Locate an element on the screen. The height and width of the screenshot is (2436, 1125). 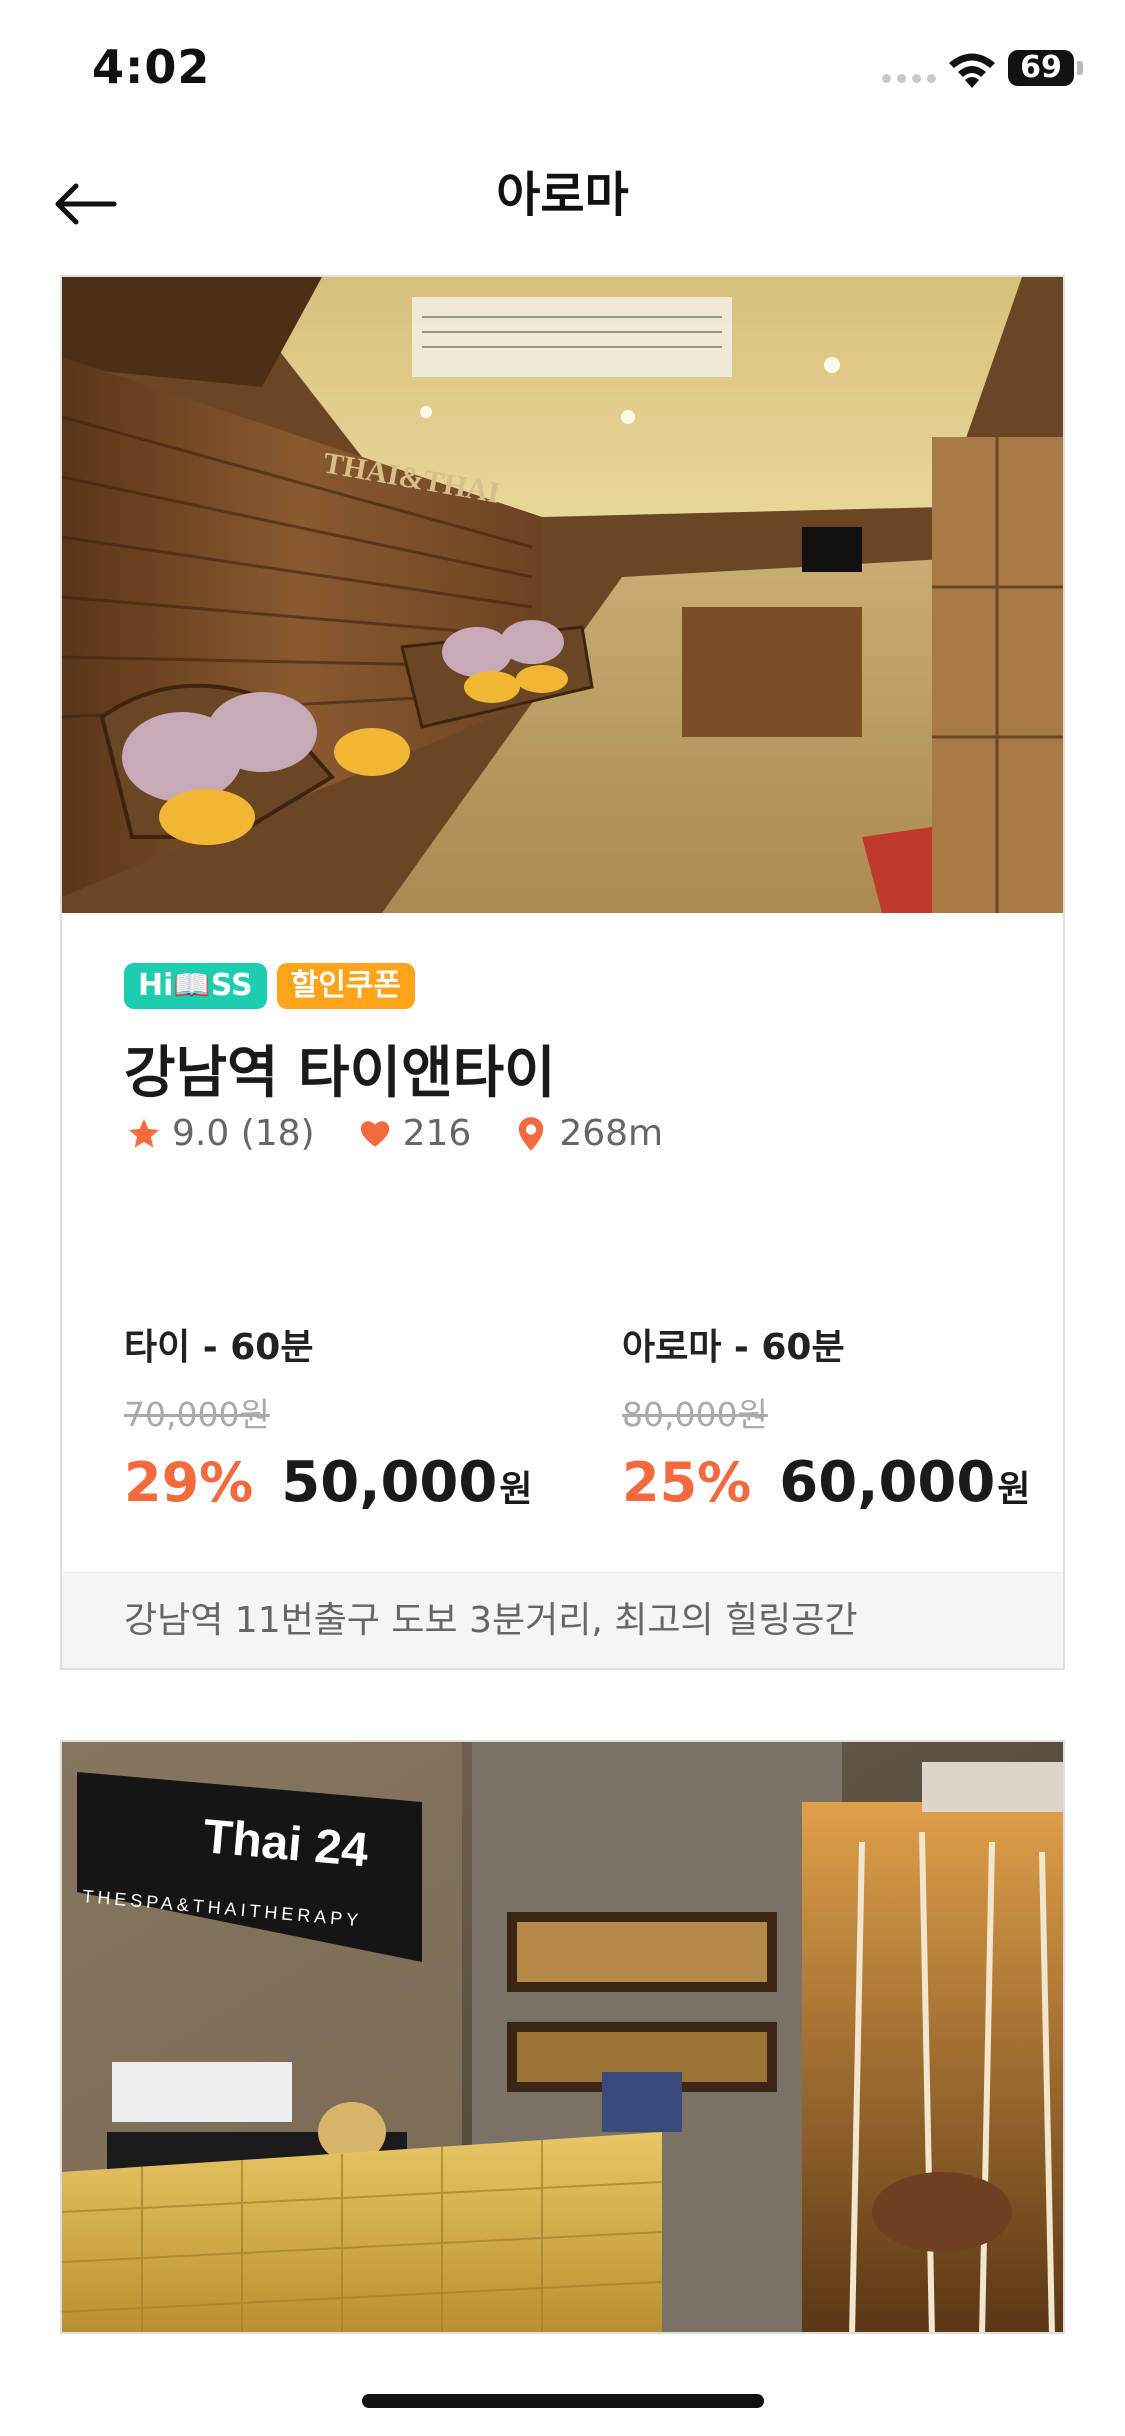
original-price: 80,000원 is located at coordinates (695, 1414).